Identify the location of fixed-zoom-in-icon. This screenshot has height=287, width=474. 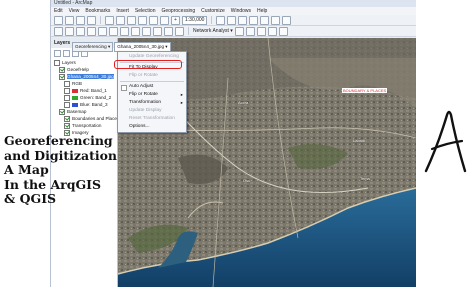
(102, 31).